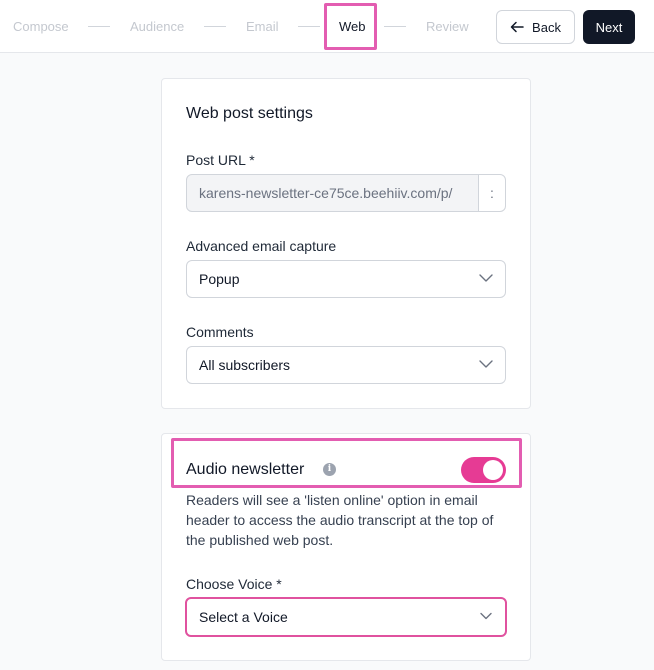 This screenshot has width=654, height=670. Describe the element at coordinates (447, 26) in the screenshot. I see `step-review: Review` at that location.